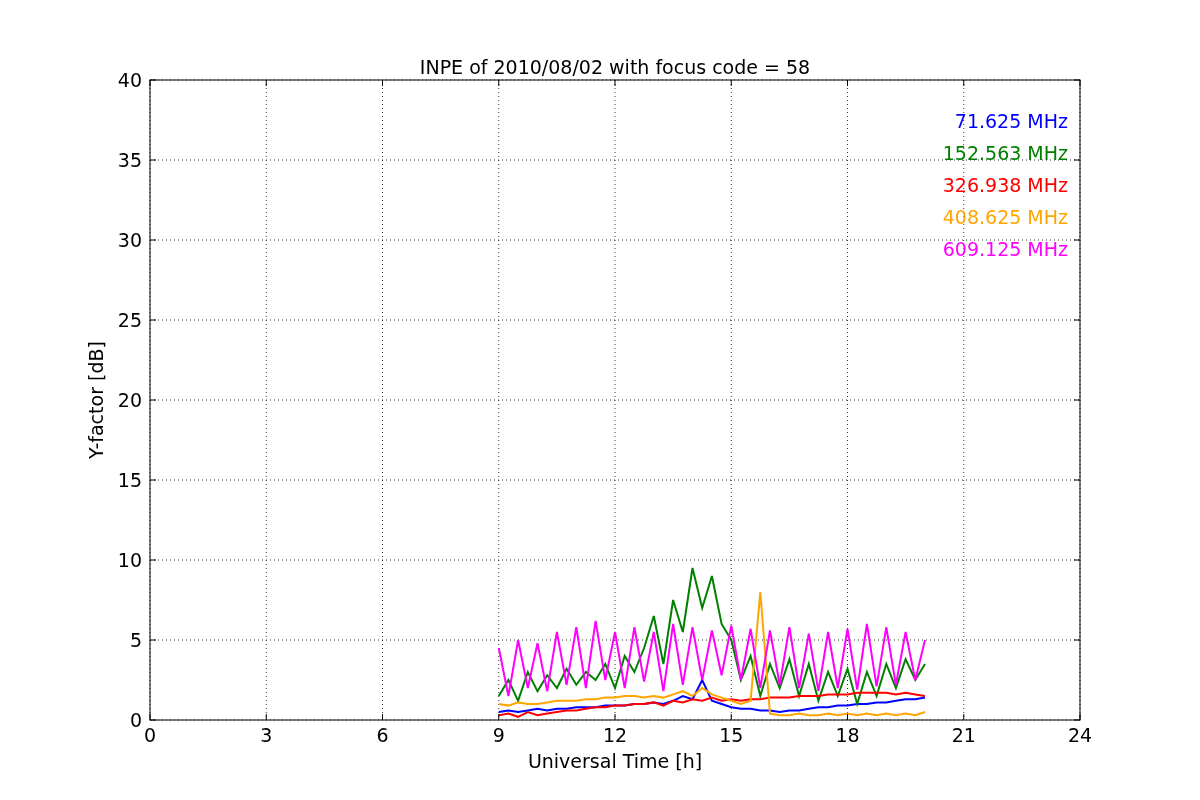  I want to click on x-tick-label: 15, so click(731, 735).